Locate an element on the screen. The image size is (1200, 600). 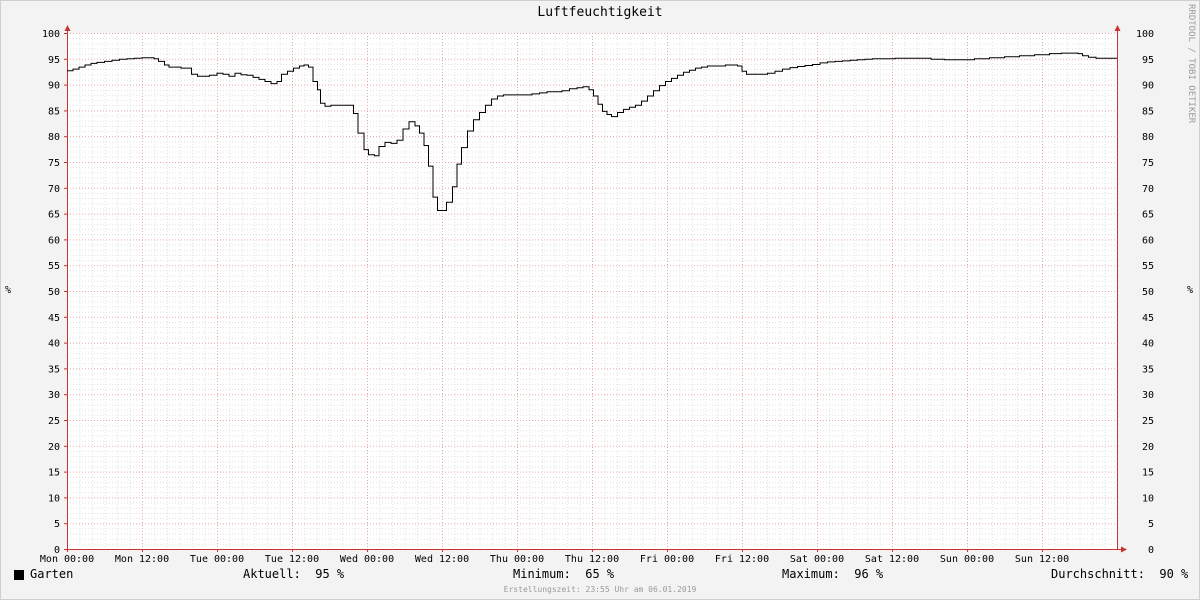
x-tick-label: Wed 00:00 is located at coordinates (367, 559).